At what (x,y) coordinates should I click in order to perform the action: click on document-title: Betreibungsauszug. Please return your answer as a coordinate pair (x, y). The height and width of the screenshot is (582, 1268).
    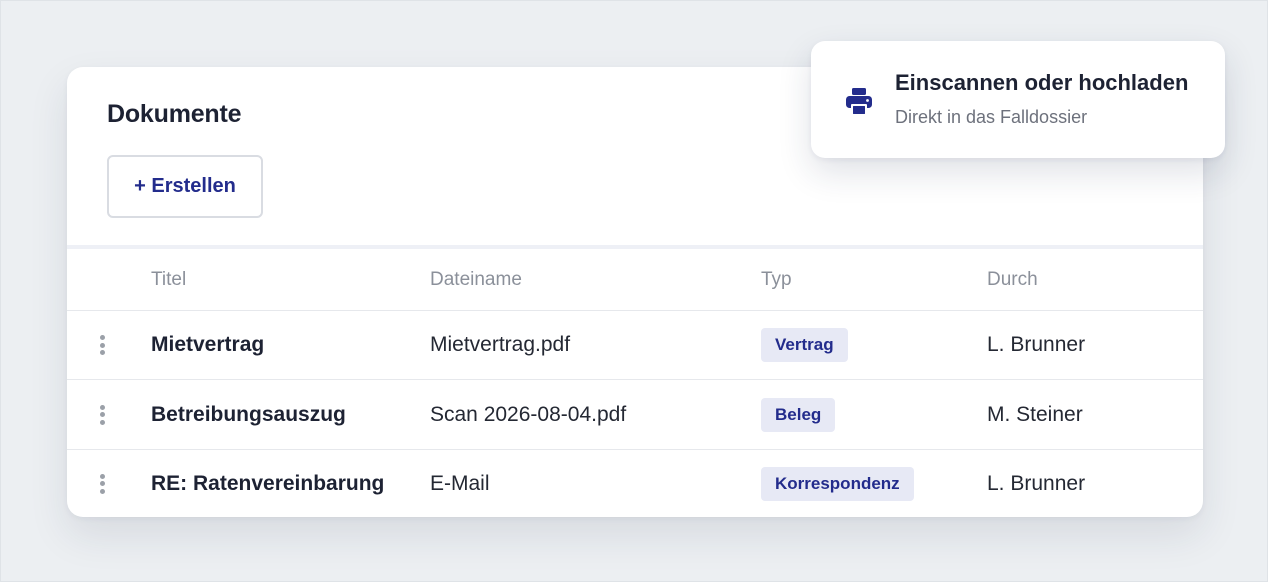
    Looking at the image, I should click on (248, 414).